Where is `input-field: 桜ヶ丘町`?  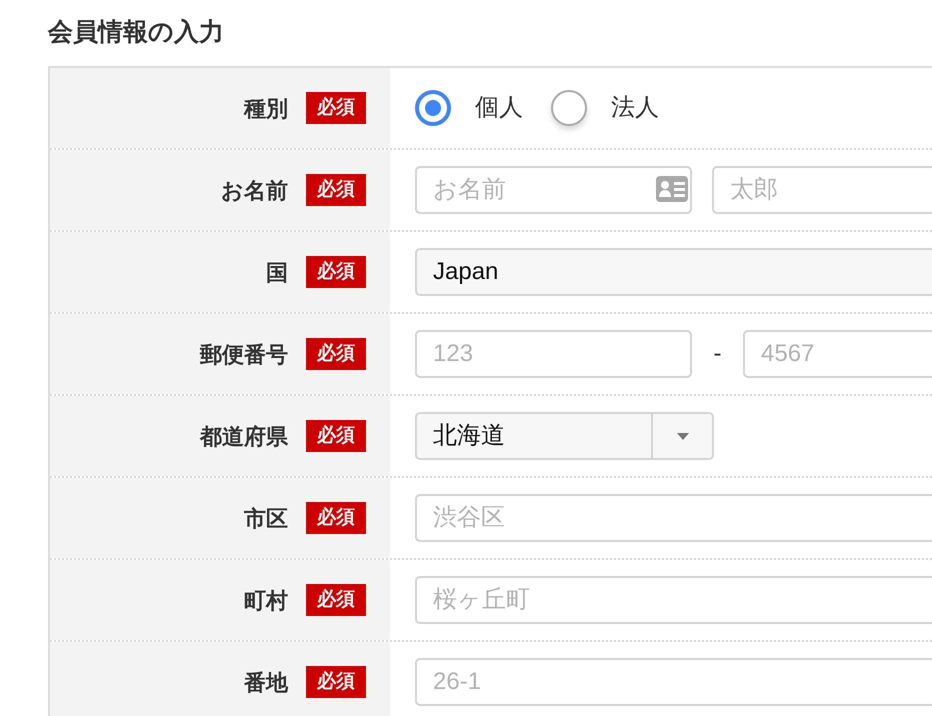 input-field: 桜ヶ丘町 is located at coordinates (673, 600).